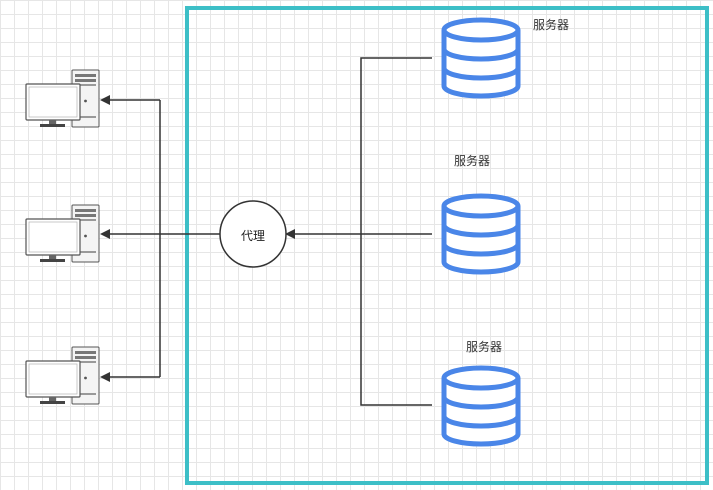 This screenshot has height=490, width=713. I want to click on server-label-3: 服务器, so click(484, 347).